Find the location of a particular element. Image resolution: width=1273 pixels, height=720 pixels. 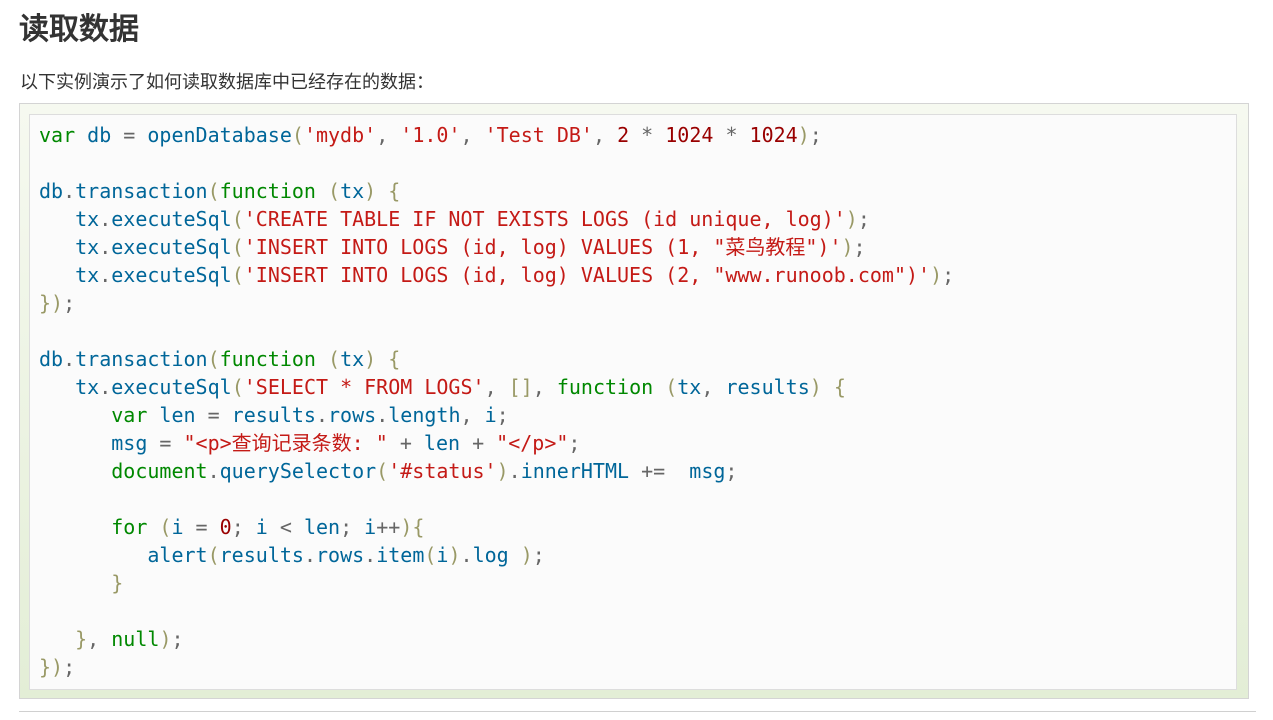

code-keyword: document is located at coordinates (159, 471).